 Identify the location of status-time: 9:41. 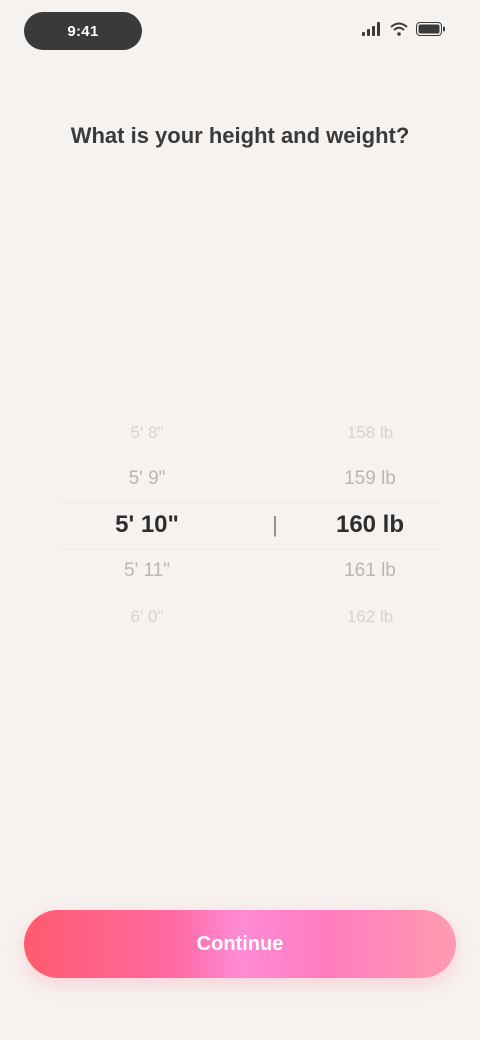
(83, 31).